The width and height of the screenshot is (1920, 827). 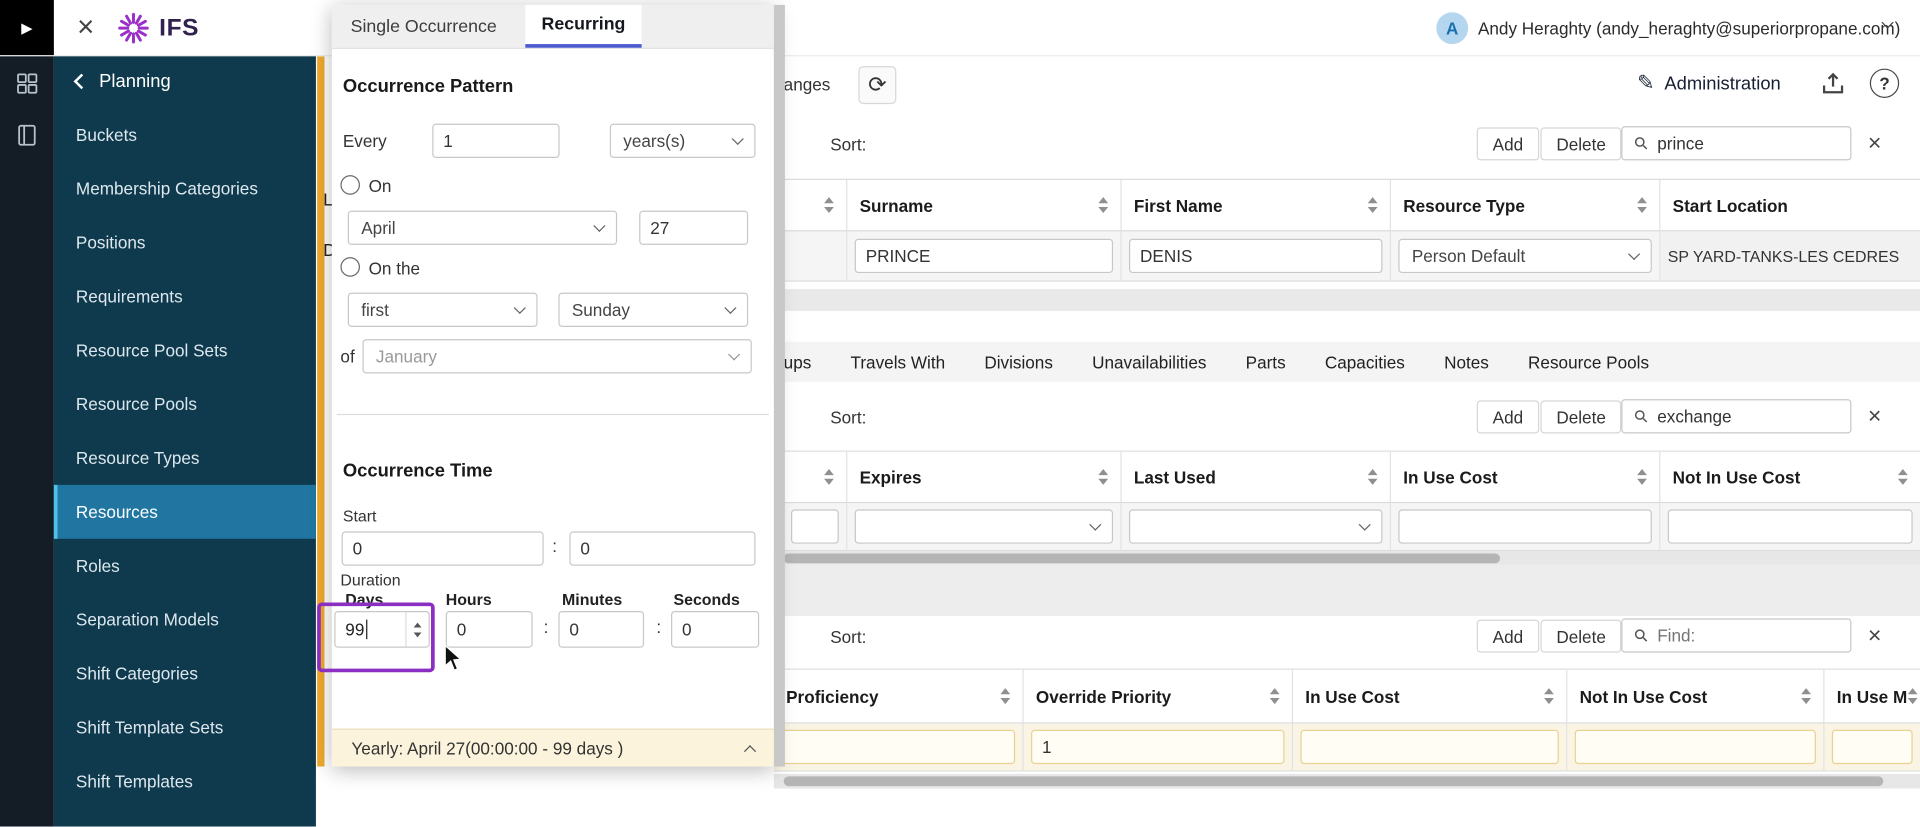 I want to click on last-used-select, so click(x=1255, y=526).